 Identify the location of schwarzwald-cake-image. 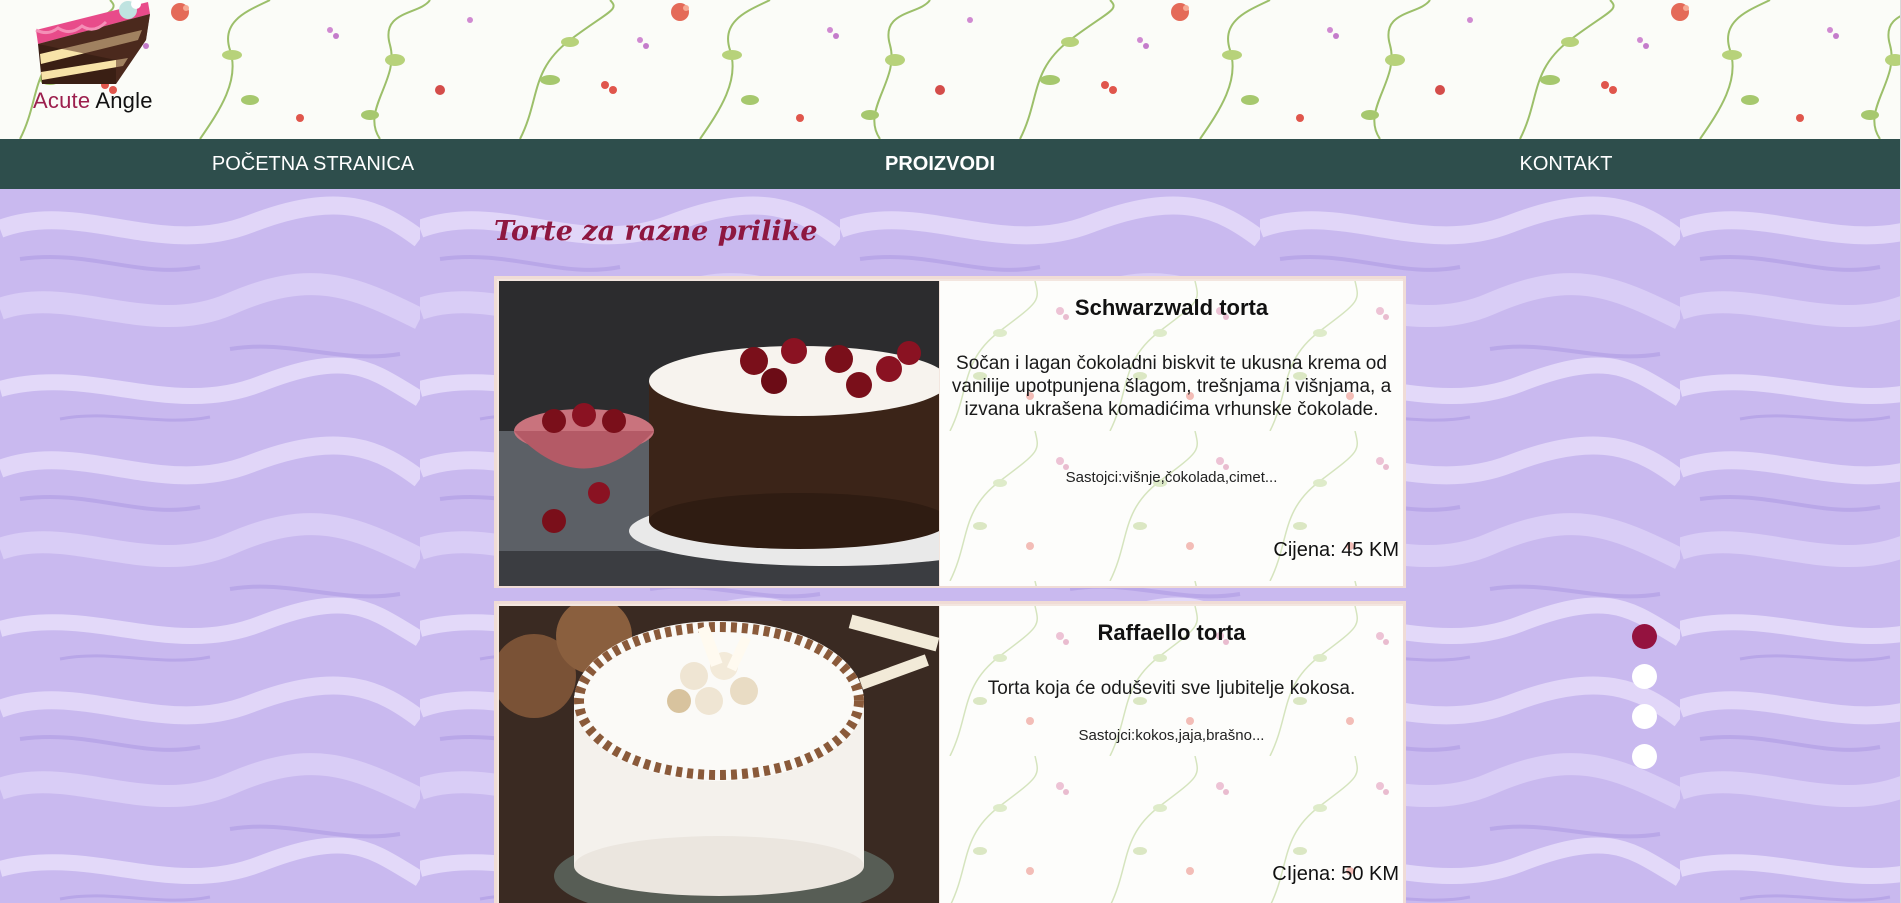
(719, 433).